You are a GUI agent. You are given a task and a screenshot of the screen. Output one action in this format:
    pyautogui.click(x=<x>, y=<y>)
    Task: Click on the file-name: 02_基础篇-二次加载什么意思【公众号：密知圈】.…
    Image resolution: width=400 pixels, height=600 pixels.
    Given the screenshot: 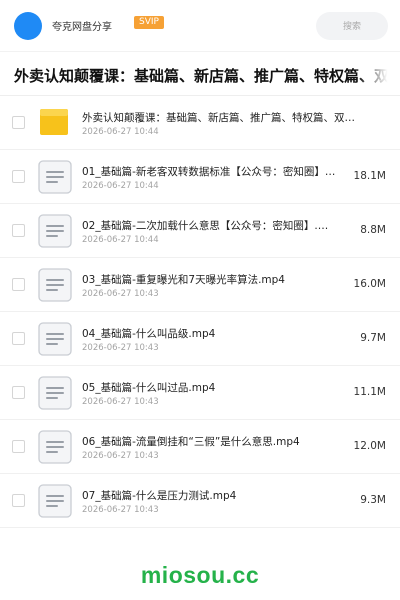 What is the action you would take?
    pyautogui.click(x=205, y=226)
    